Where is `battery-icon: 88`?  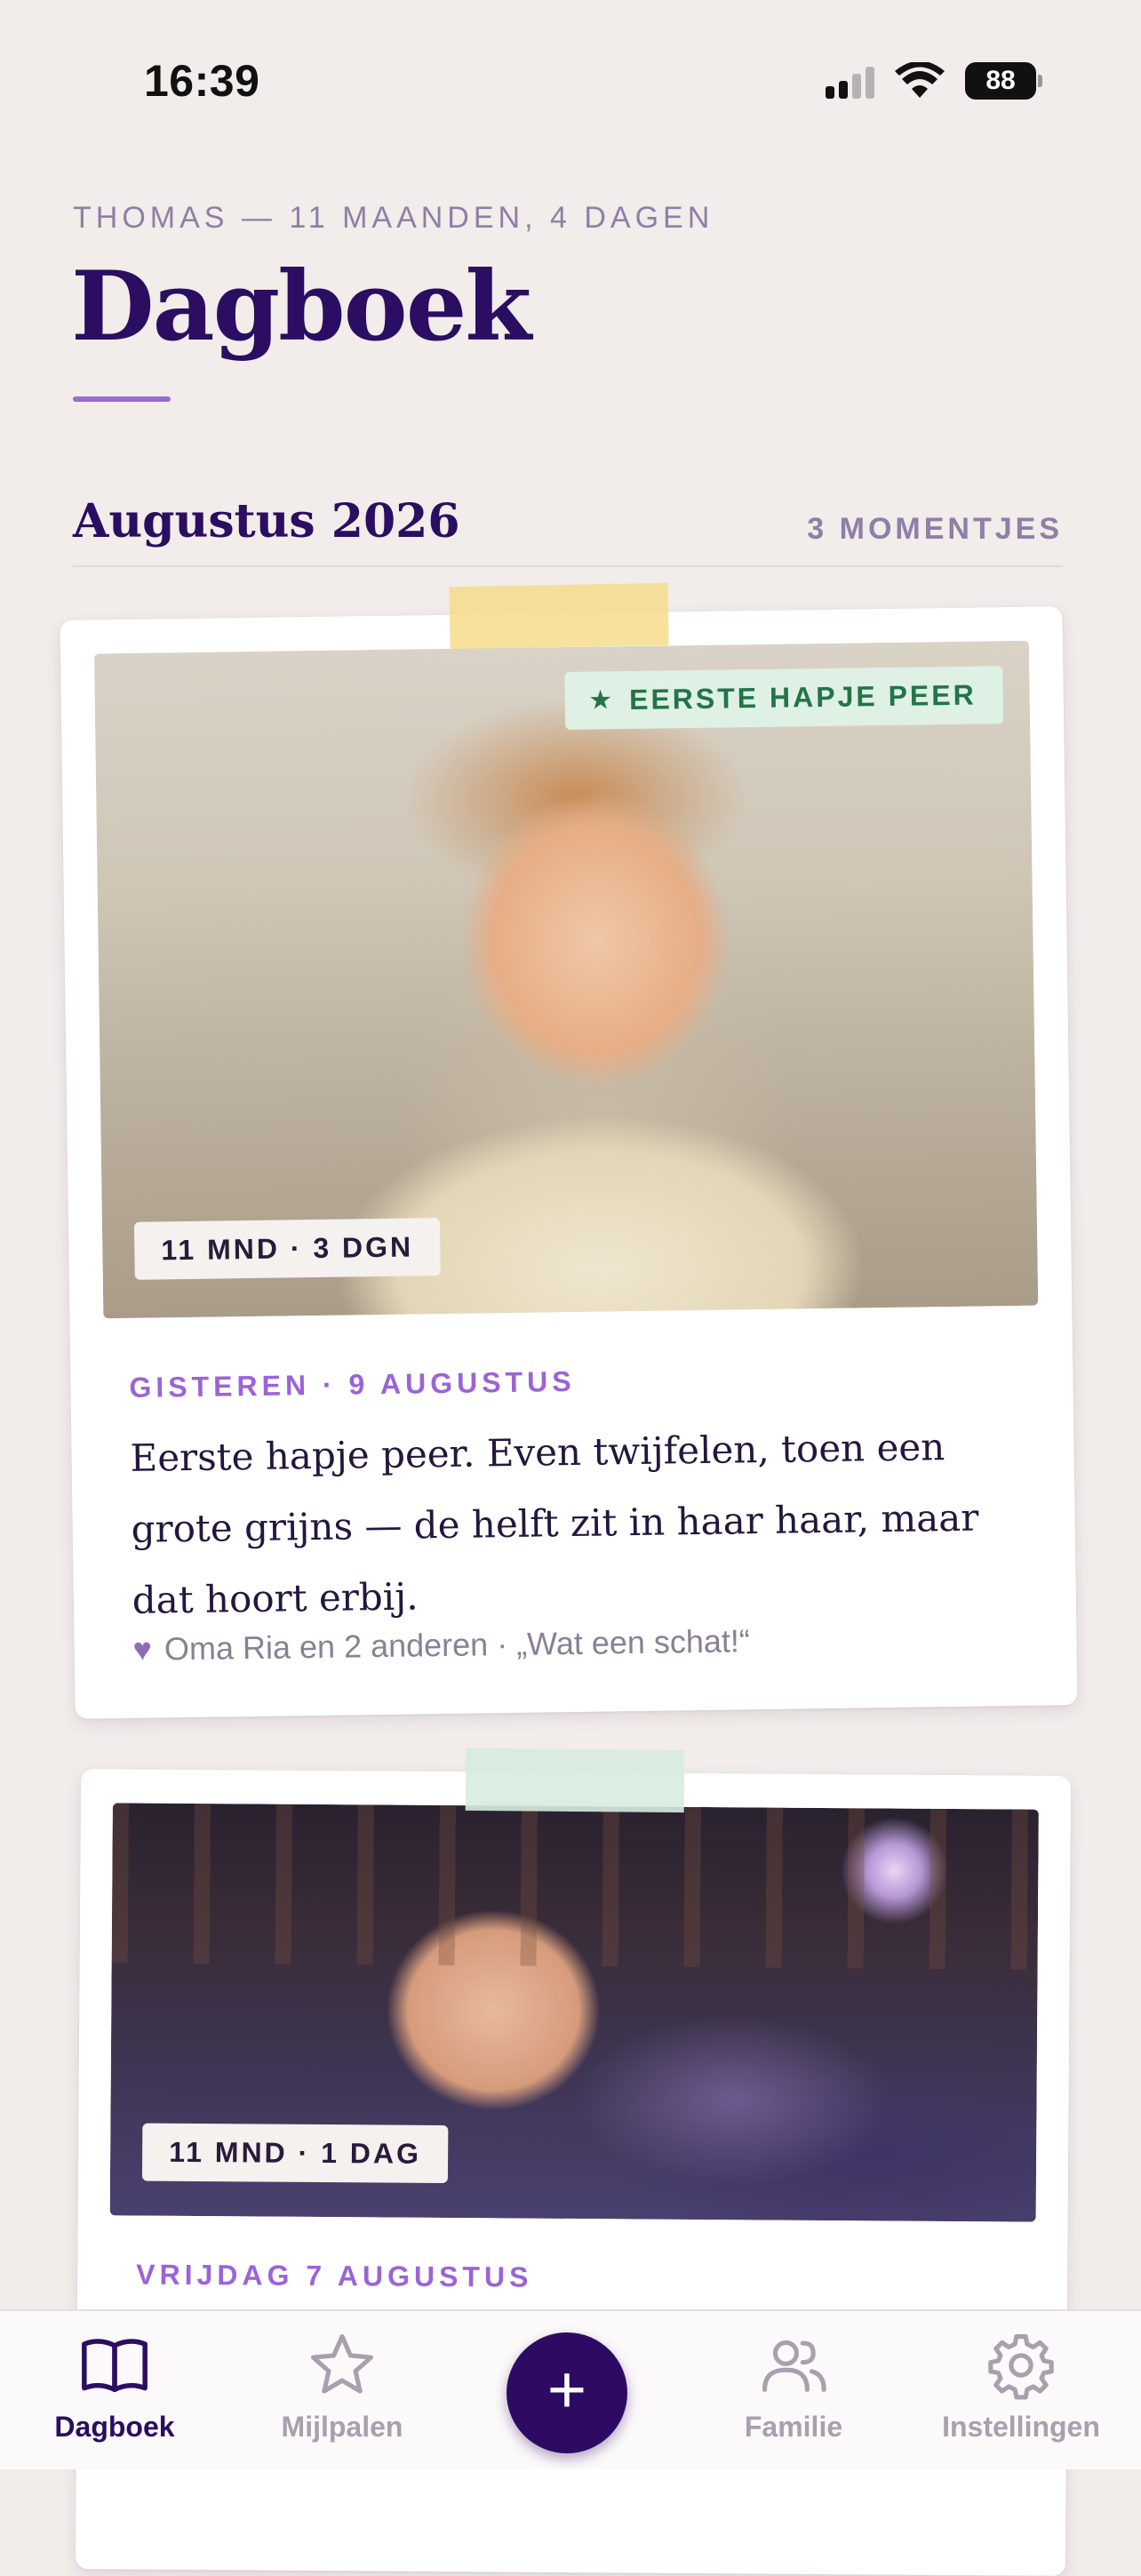
battery-icon: 88 is located at coordinates (1003, 81).